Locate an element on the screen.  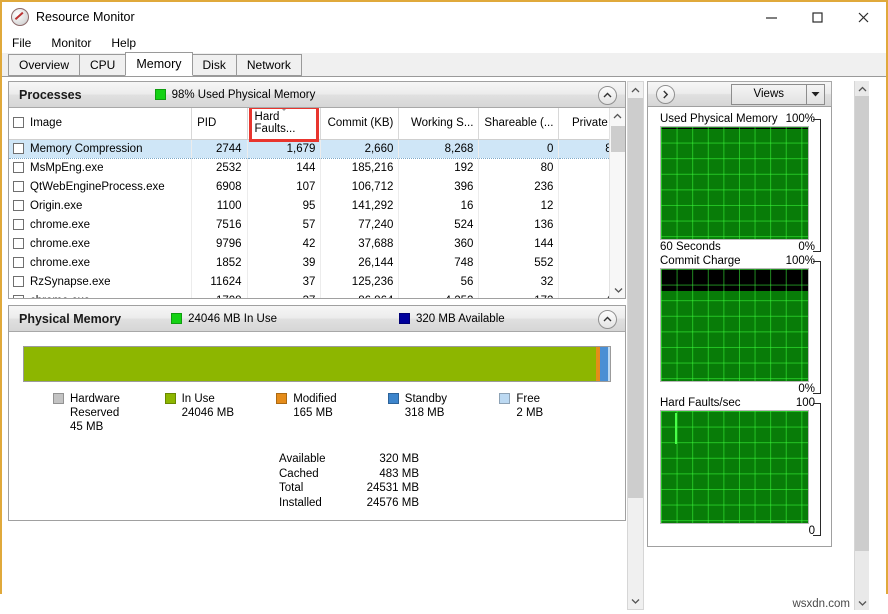
table-row: MsMpEng.exe 2532 144 185,216 192 80 112 is located at coordinates (317, 168).